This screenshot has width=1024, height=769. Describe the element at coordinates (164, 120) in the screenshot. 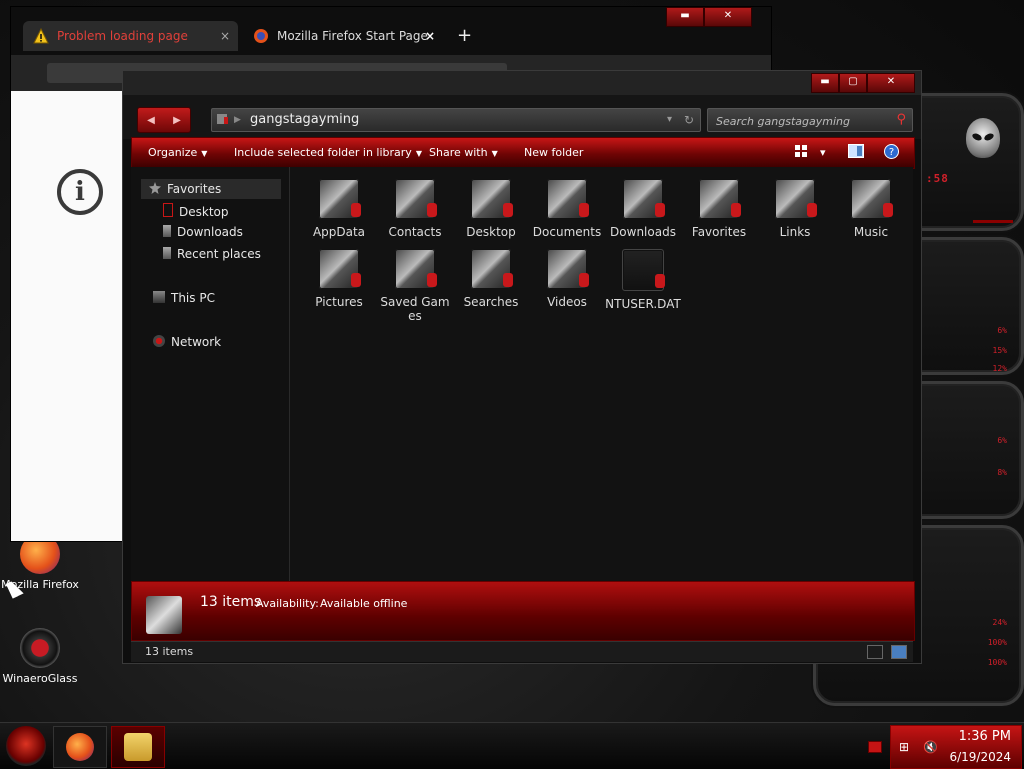

I see `back-forward-buttons: ◀ ▶` at that location.